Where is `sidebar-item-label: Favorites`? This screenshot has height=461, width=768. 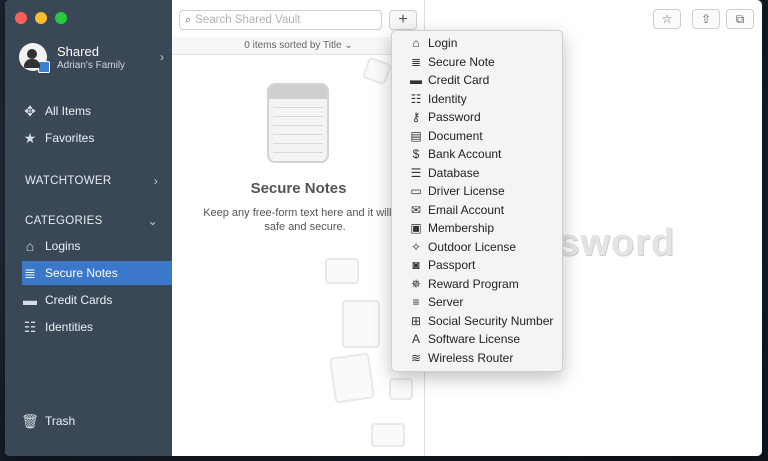 sidebar-item-label: Favorites is located at coordinates (70, 138).